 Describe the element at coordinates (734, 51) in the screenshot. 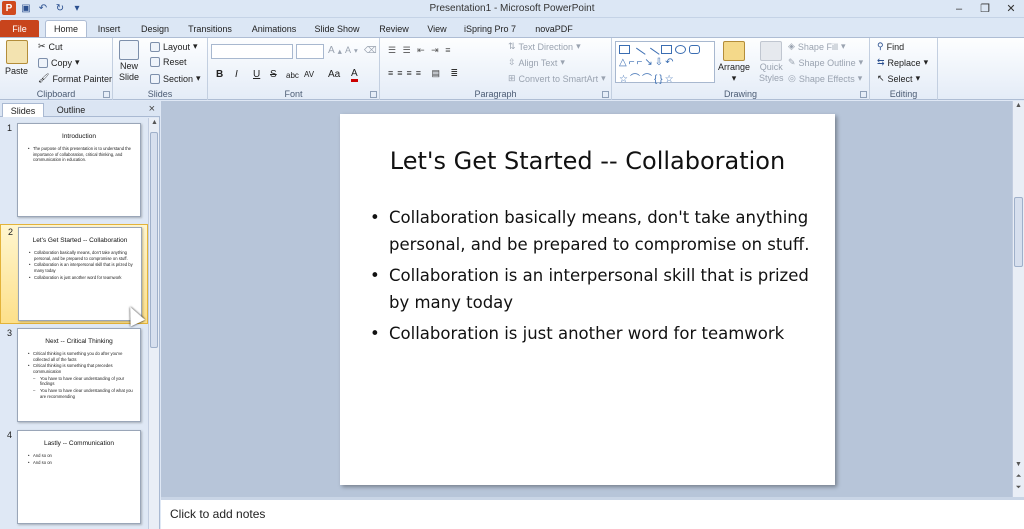

I see `arrange-icon` at that location.